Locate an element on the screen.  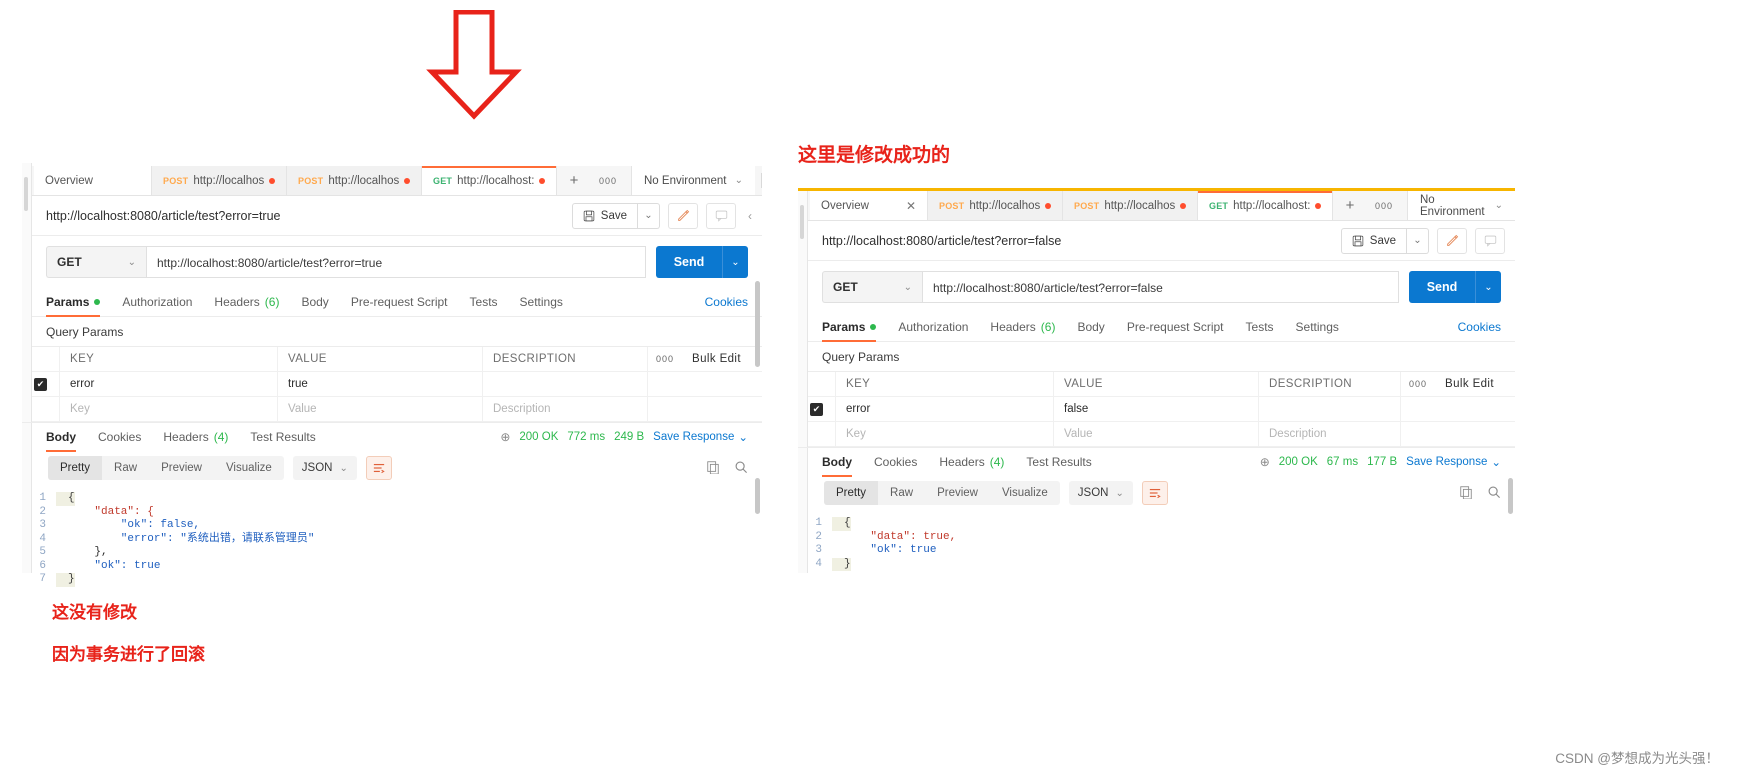
request-tab-pre-request-script-left: Pre-request Script is located at coordinates (399, 302).